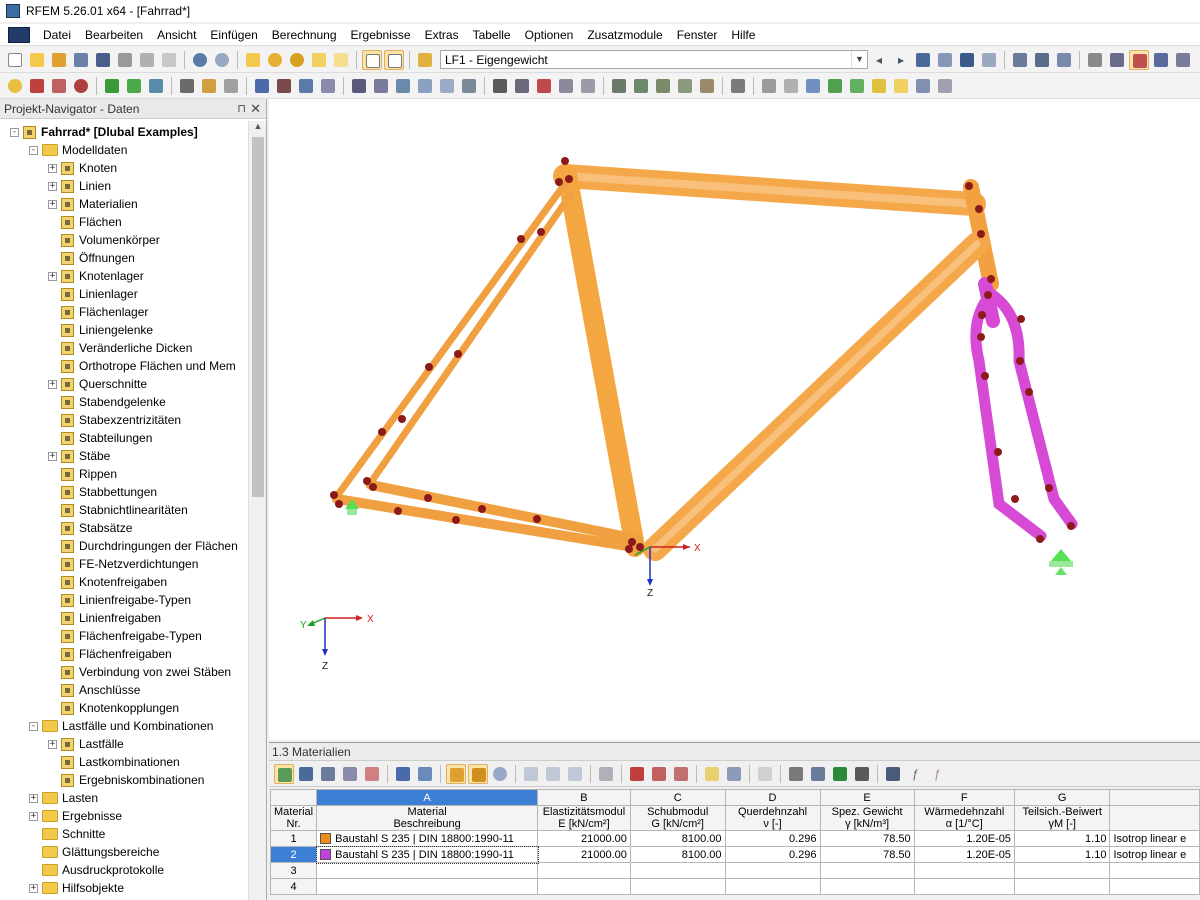  What do you see at coordinates (734, 870) in the screenshot?
I see `table-row: 3` at bounding box center [734, 870].